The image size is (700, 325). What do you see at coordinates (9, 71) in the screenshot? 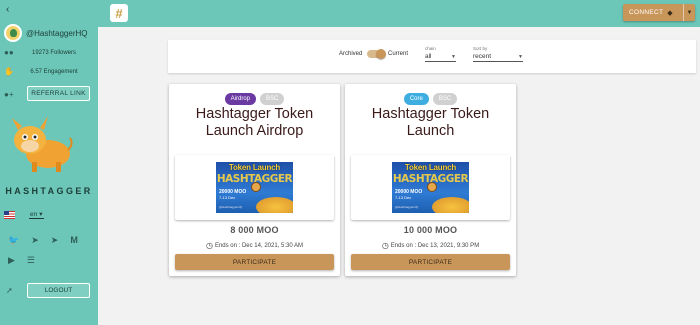
I see `engagement-icon: ✋` at bounding box center [9, 71].